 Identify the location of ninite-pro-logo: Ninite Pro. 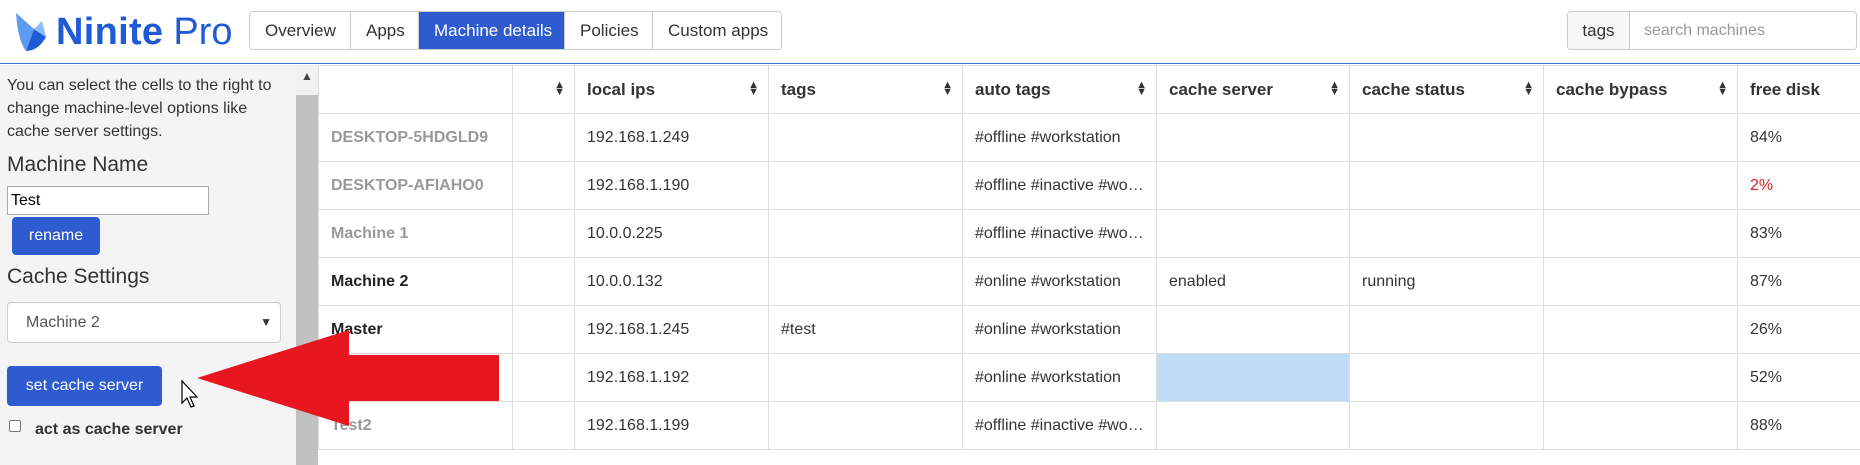
(122, 32).